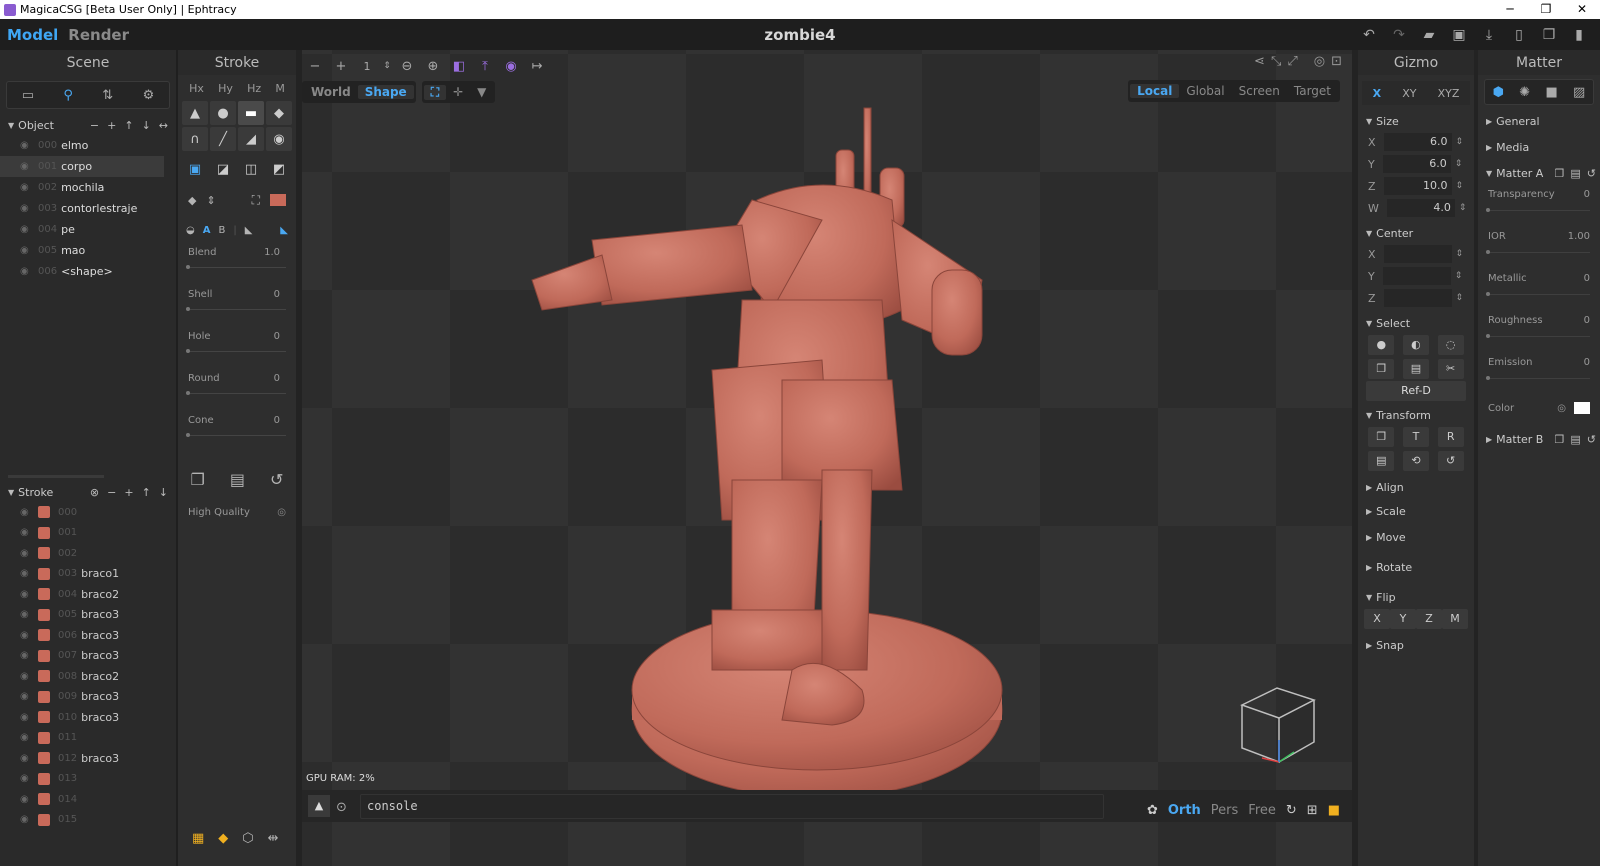 The width and height of the screenshot is (1600, 866). Describe the element at coordinates (68, 95) in the screenshot. I see `tree-icon: ⚲` at that location.